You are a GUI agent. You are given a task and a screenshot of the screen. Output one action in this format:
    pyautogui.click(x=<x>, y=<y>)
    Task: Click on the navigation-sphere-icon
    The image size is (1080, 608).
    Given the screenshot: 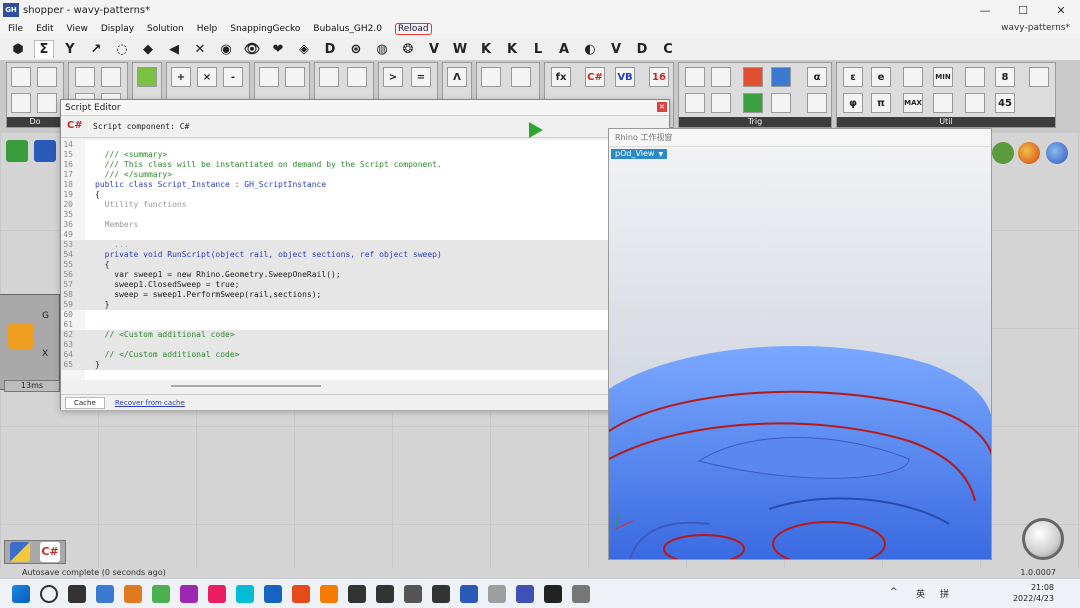 What is the action you would take?
    pyautogui.click(x=1043, y=539)
    